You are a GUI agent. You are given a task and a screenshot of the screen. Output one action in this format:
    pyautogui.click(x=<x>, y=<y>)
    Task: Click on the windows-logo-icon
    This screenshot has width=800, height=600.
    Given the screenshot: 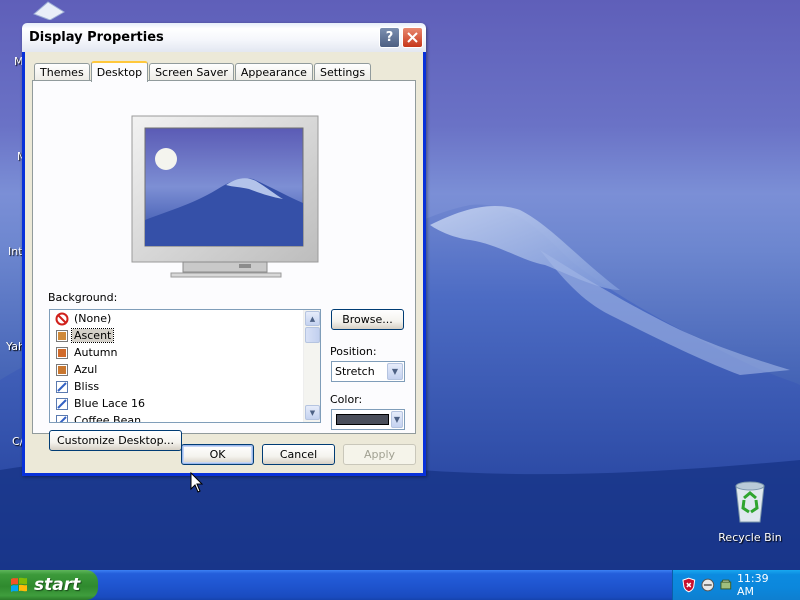 What is the action you would take?
    pyautogui.click(x=19, y=584)
    